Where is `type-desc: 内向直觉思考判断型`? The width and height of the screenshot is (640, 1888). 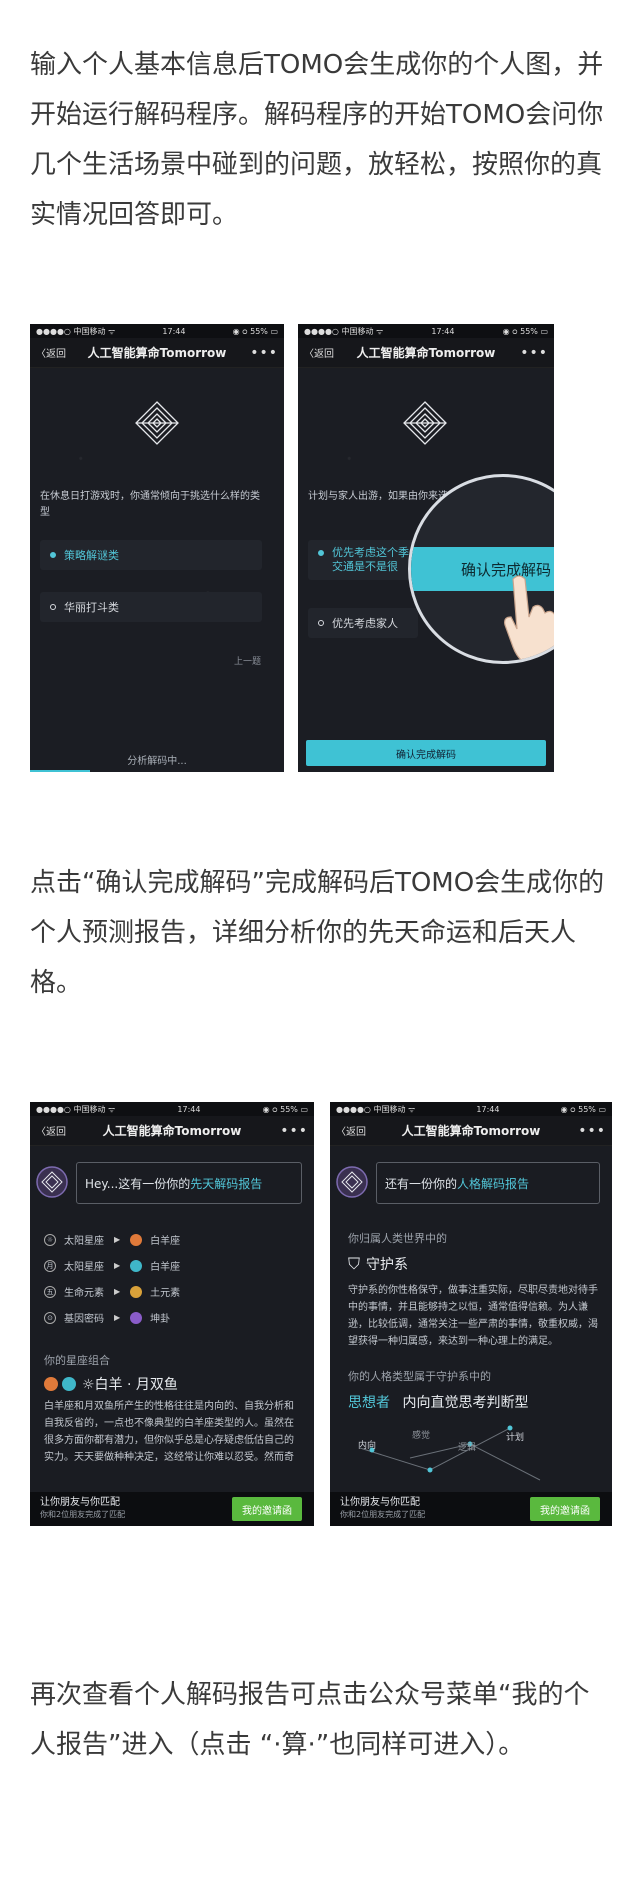 type-desc: 内向直觉思考判断型 is located at coordinates (465, 1403).